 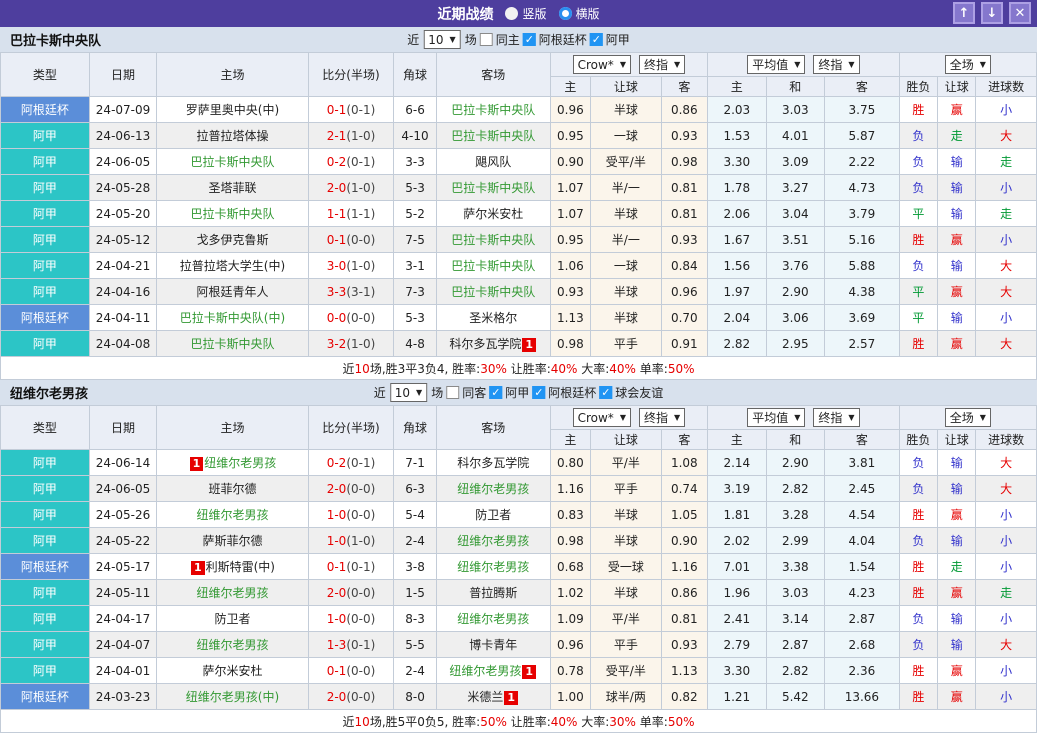 I want to click on ah-home-odds: 0.78, so click(x=570, y=670).